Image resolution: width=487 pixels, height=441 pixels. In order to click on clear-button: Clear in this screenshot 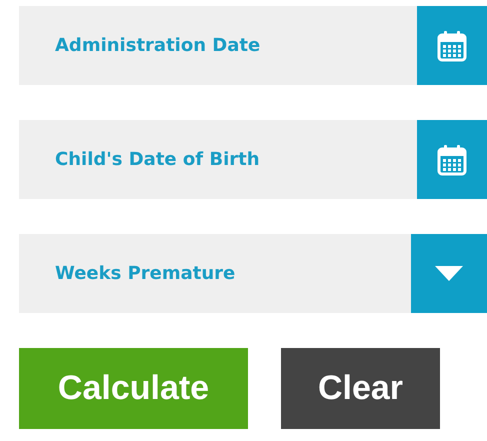, I will do `click(360, 388)`.